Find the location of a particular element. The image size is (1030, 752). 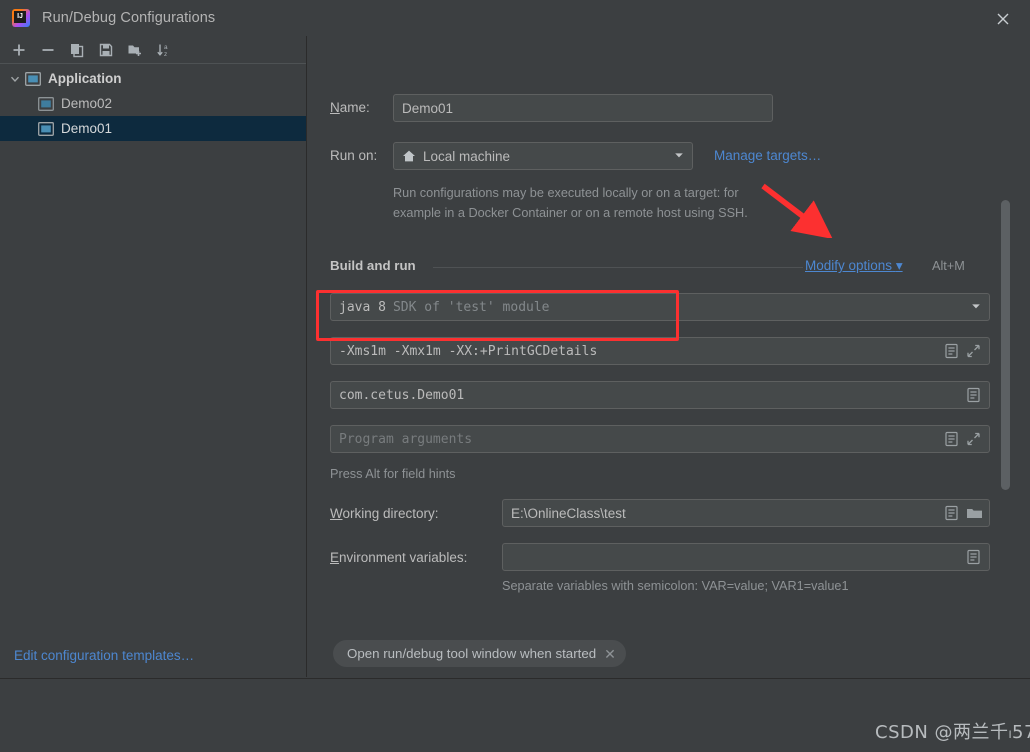

dialog-title-bar: Run/Debug Configurations is located at coordinates (515, 18).